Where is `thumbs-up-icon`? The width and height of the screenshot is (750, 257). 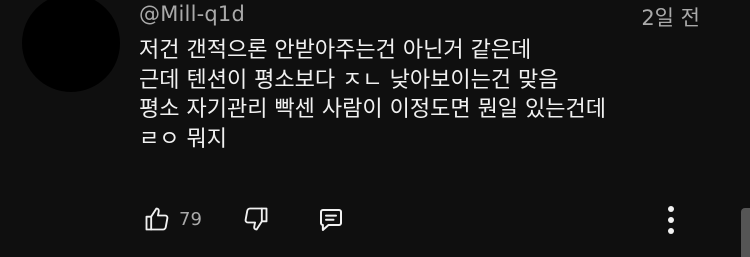
thumbs-up-icon is located at coordinates (157, 219).